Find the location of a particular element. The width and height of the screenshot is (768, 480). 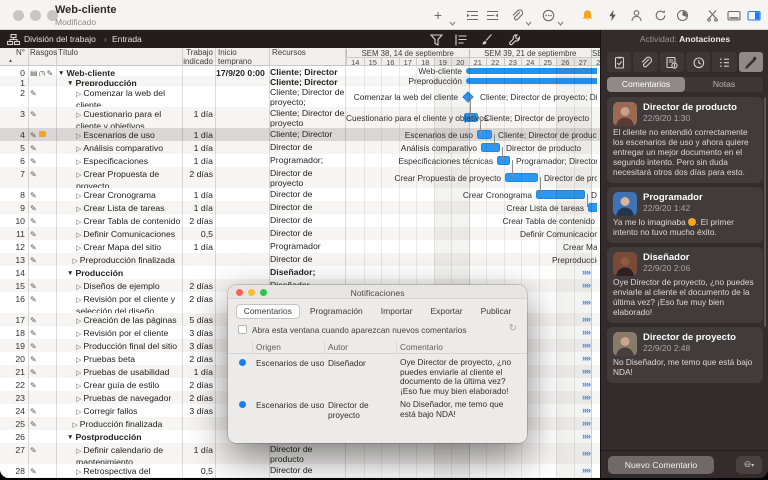

time-pie-icon is located at coordinates (682, 15).